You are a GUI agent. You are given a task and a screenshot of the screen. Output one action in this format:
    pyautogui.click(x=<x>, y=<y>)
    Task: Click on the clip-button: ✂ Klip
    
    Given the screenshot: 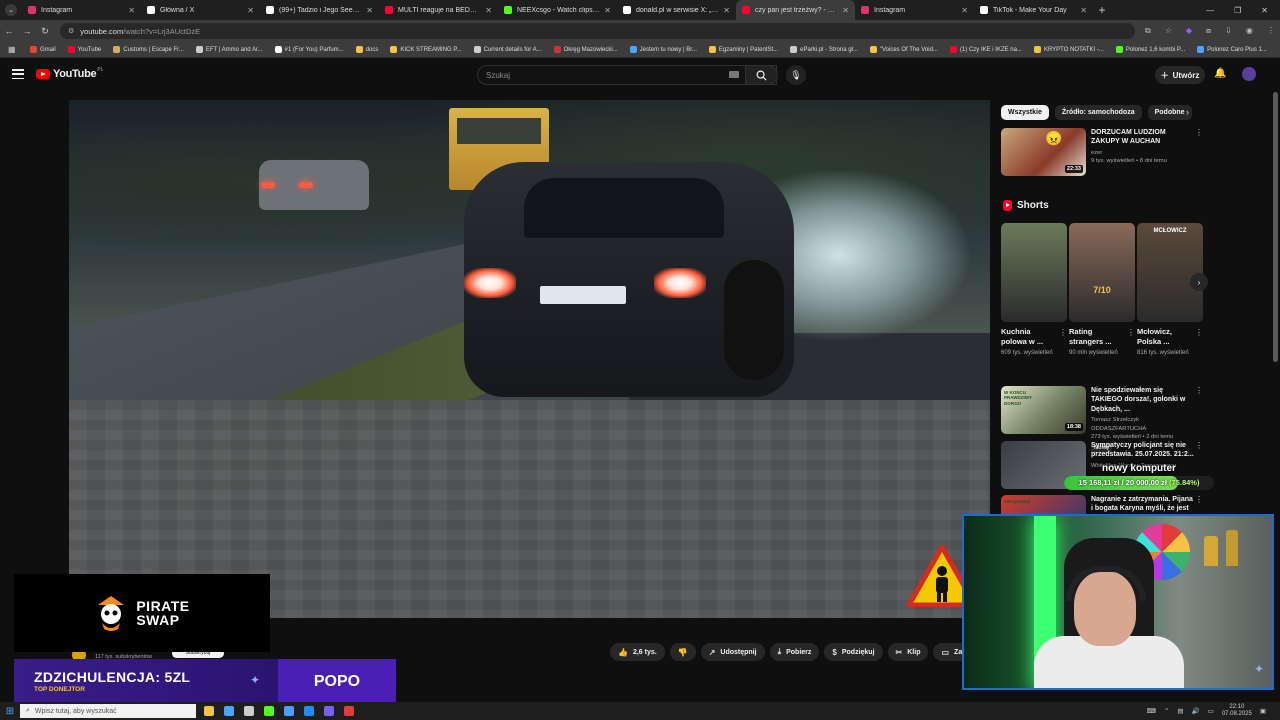 What is the action you would take?
    pyautogui.click(x=908, y=652)
    